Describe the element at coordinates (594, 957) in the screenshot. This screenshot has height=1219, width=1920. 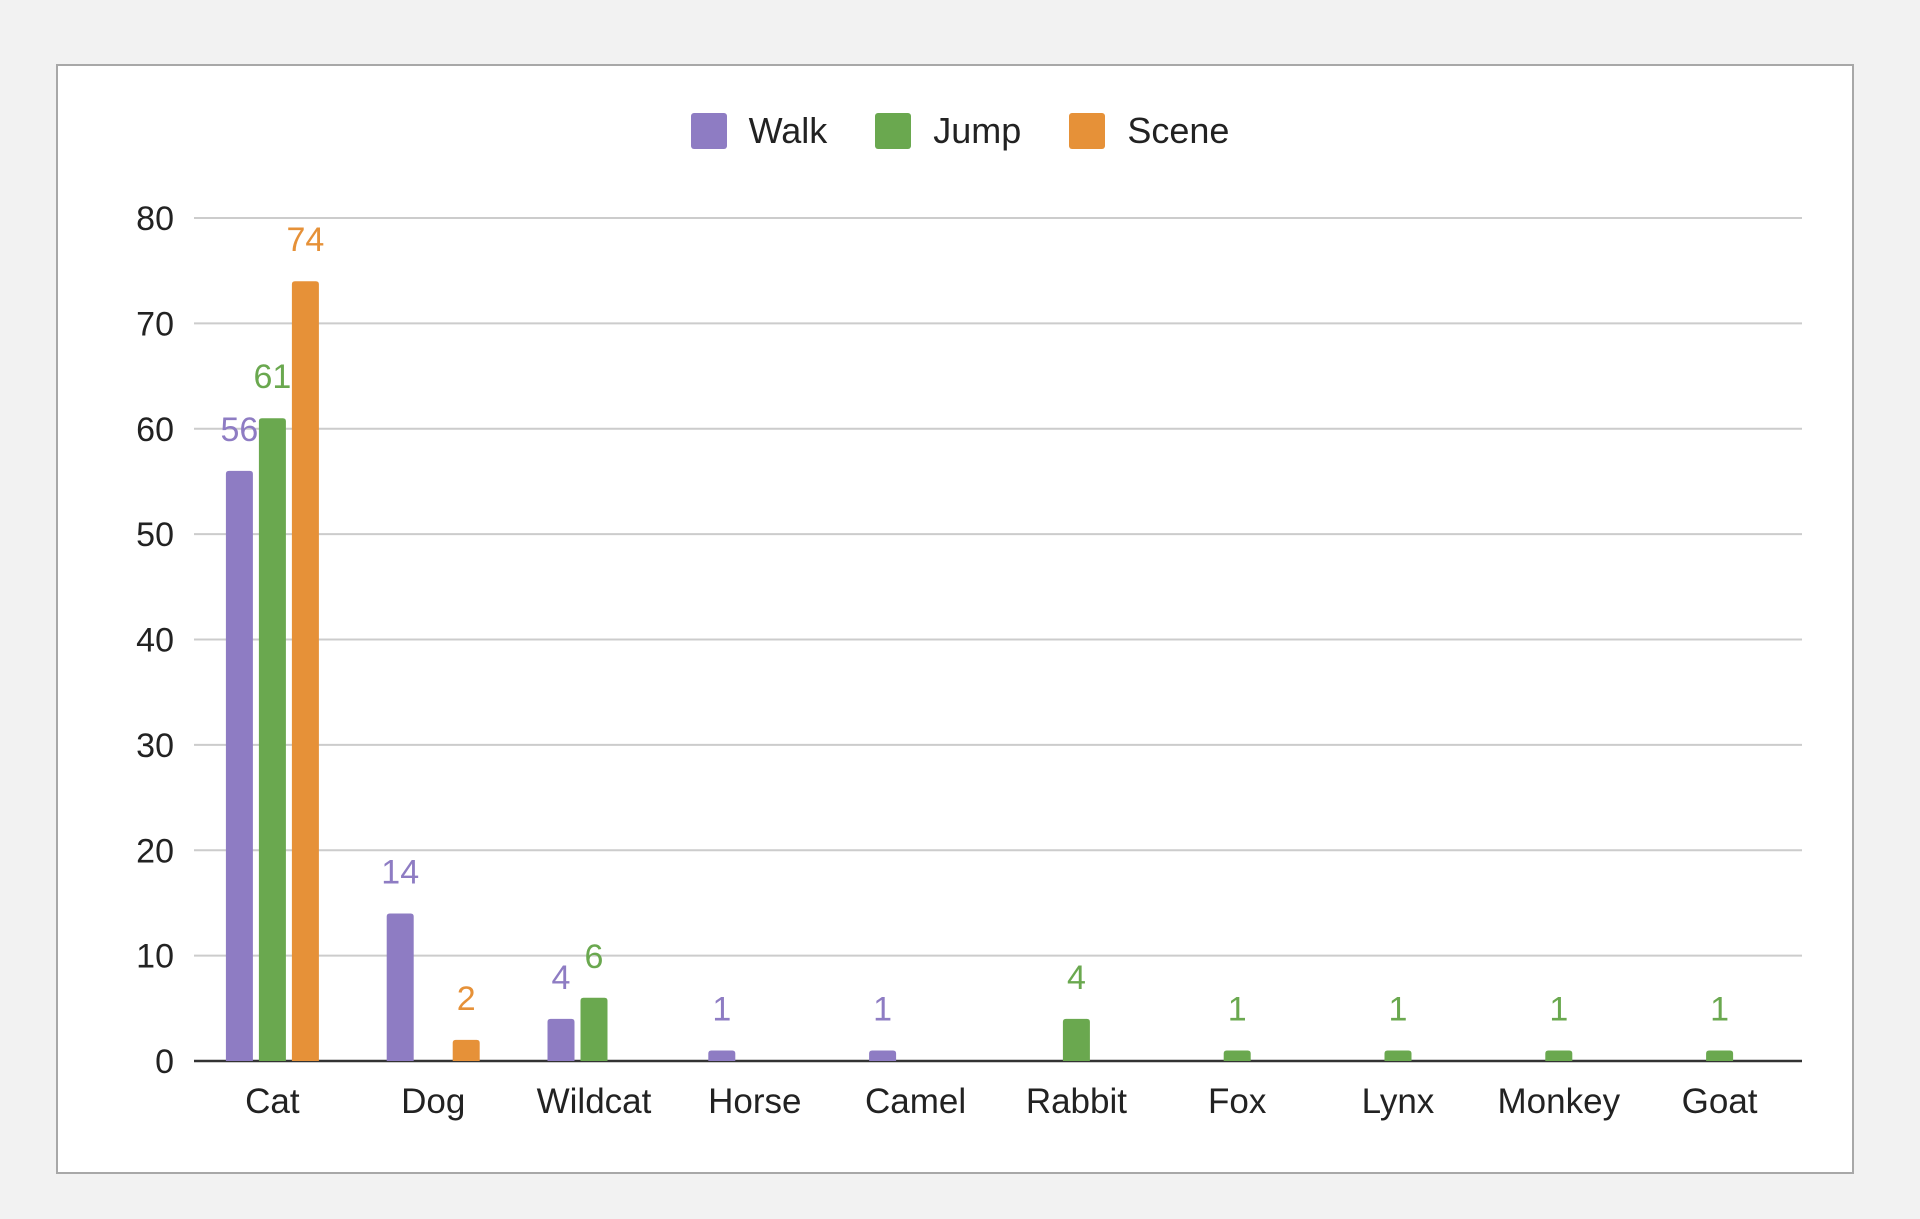
I see `data-label-jump-wildcat: 6` at that location.